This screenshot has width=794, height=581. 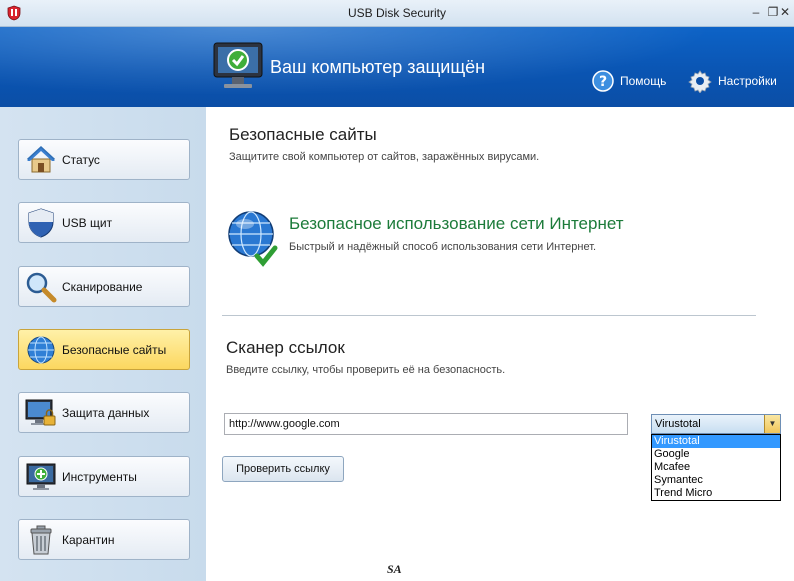 I want to click on sidebar-item-usb-shield: USB щит, so click(x=104, y=222).